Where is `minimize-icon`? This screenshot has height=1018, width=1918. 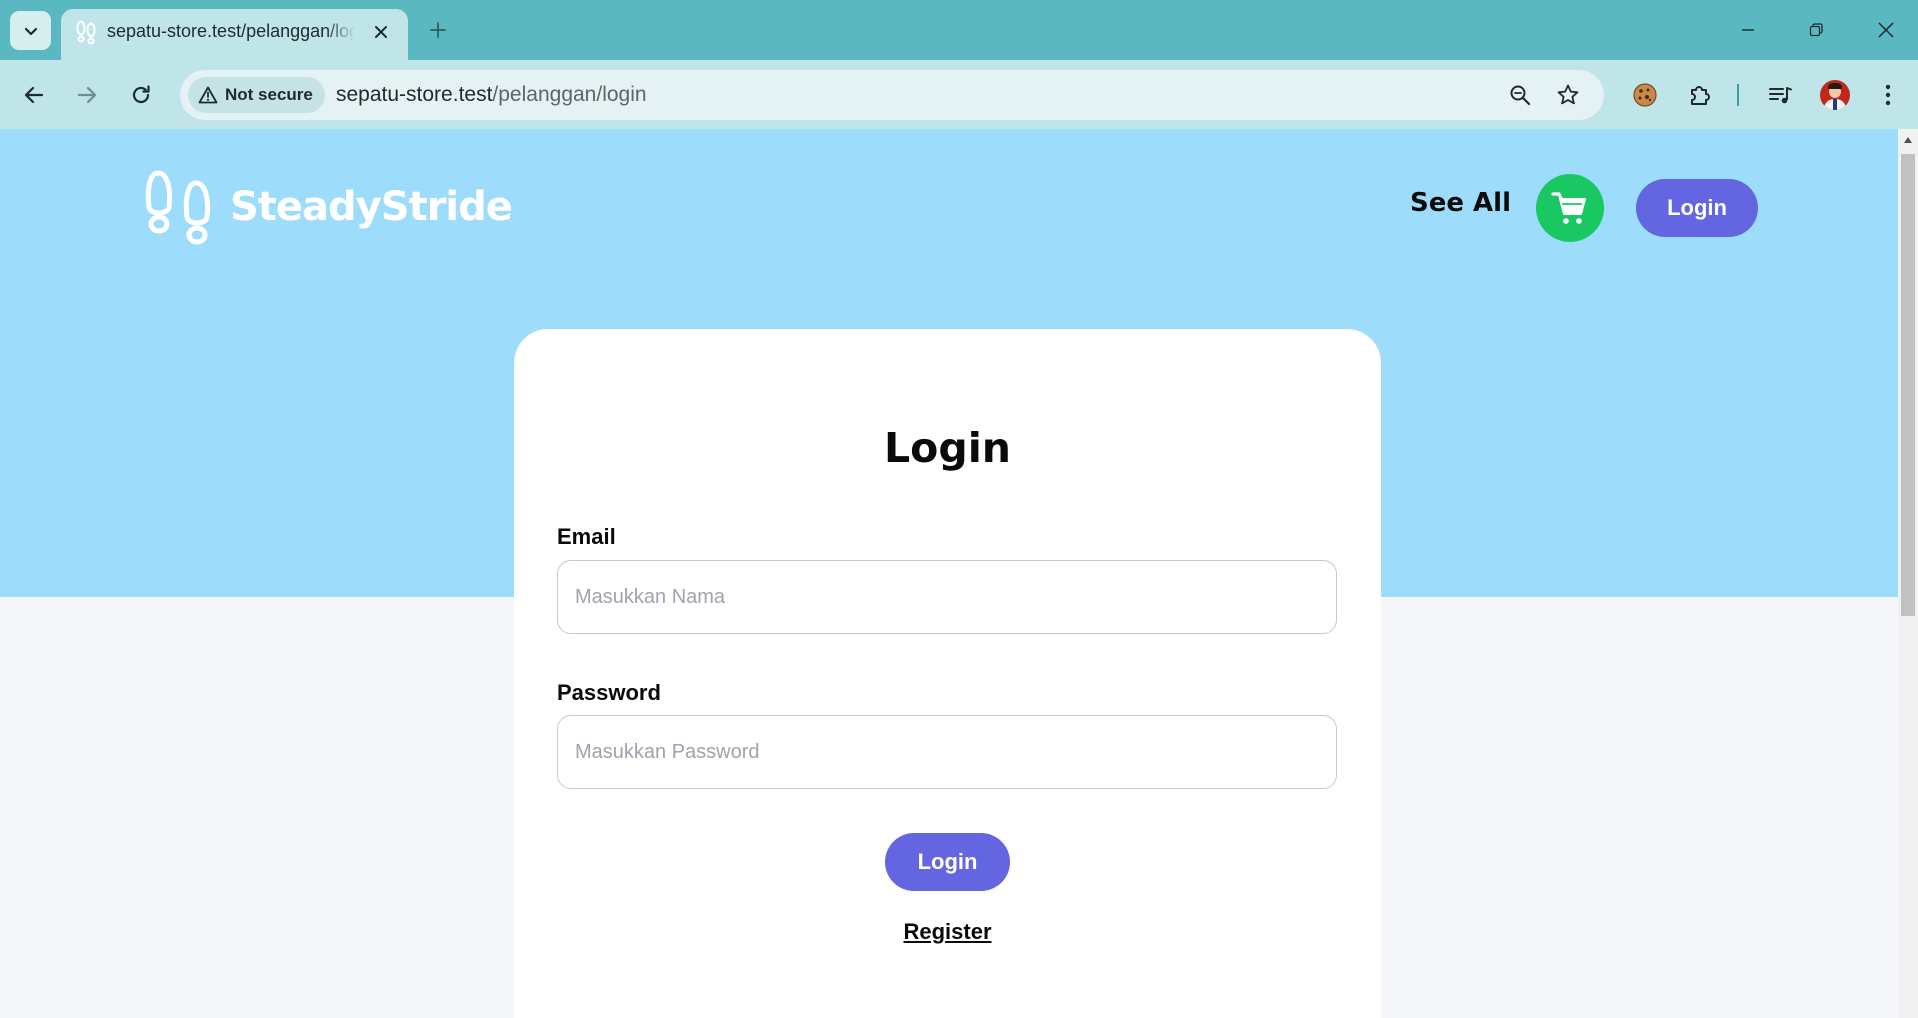 minimize-icon is located at coordinates (1748, 30).